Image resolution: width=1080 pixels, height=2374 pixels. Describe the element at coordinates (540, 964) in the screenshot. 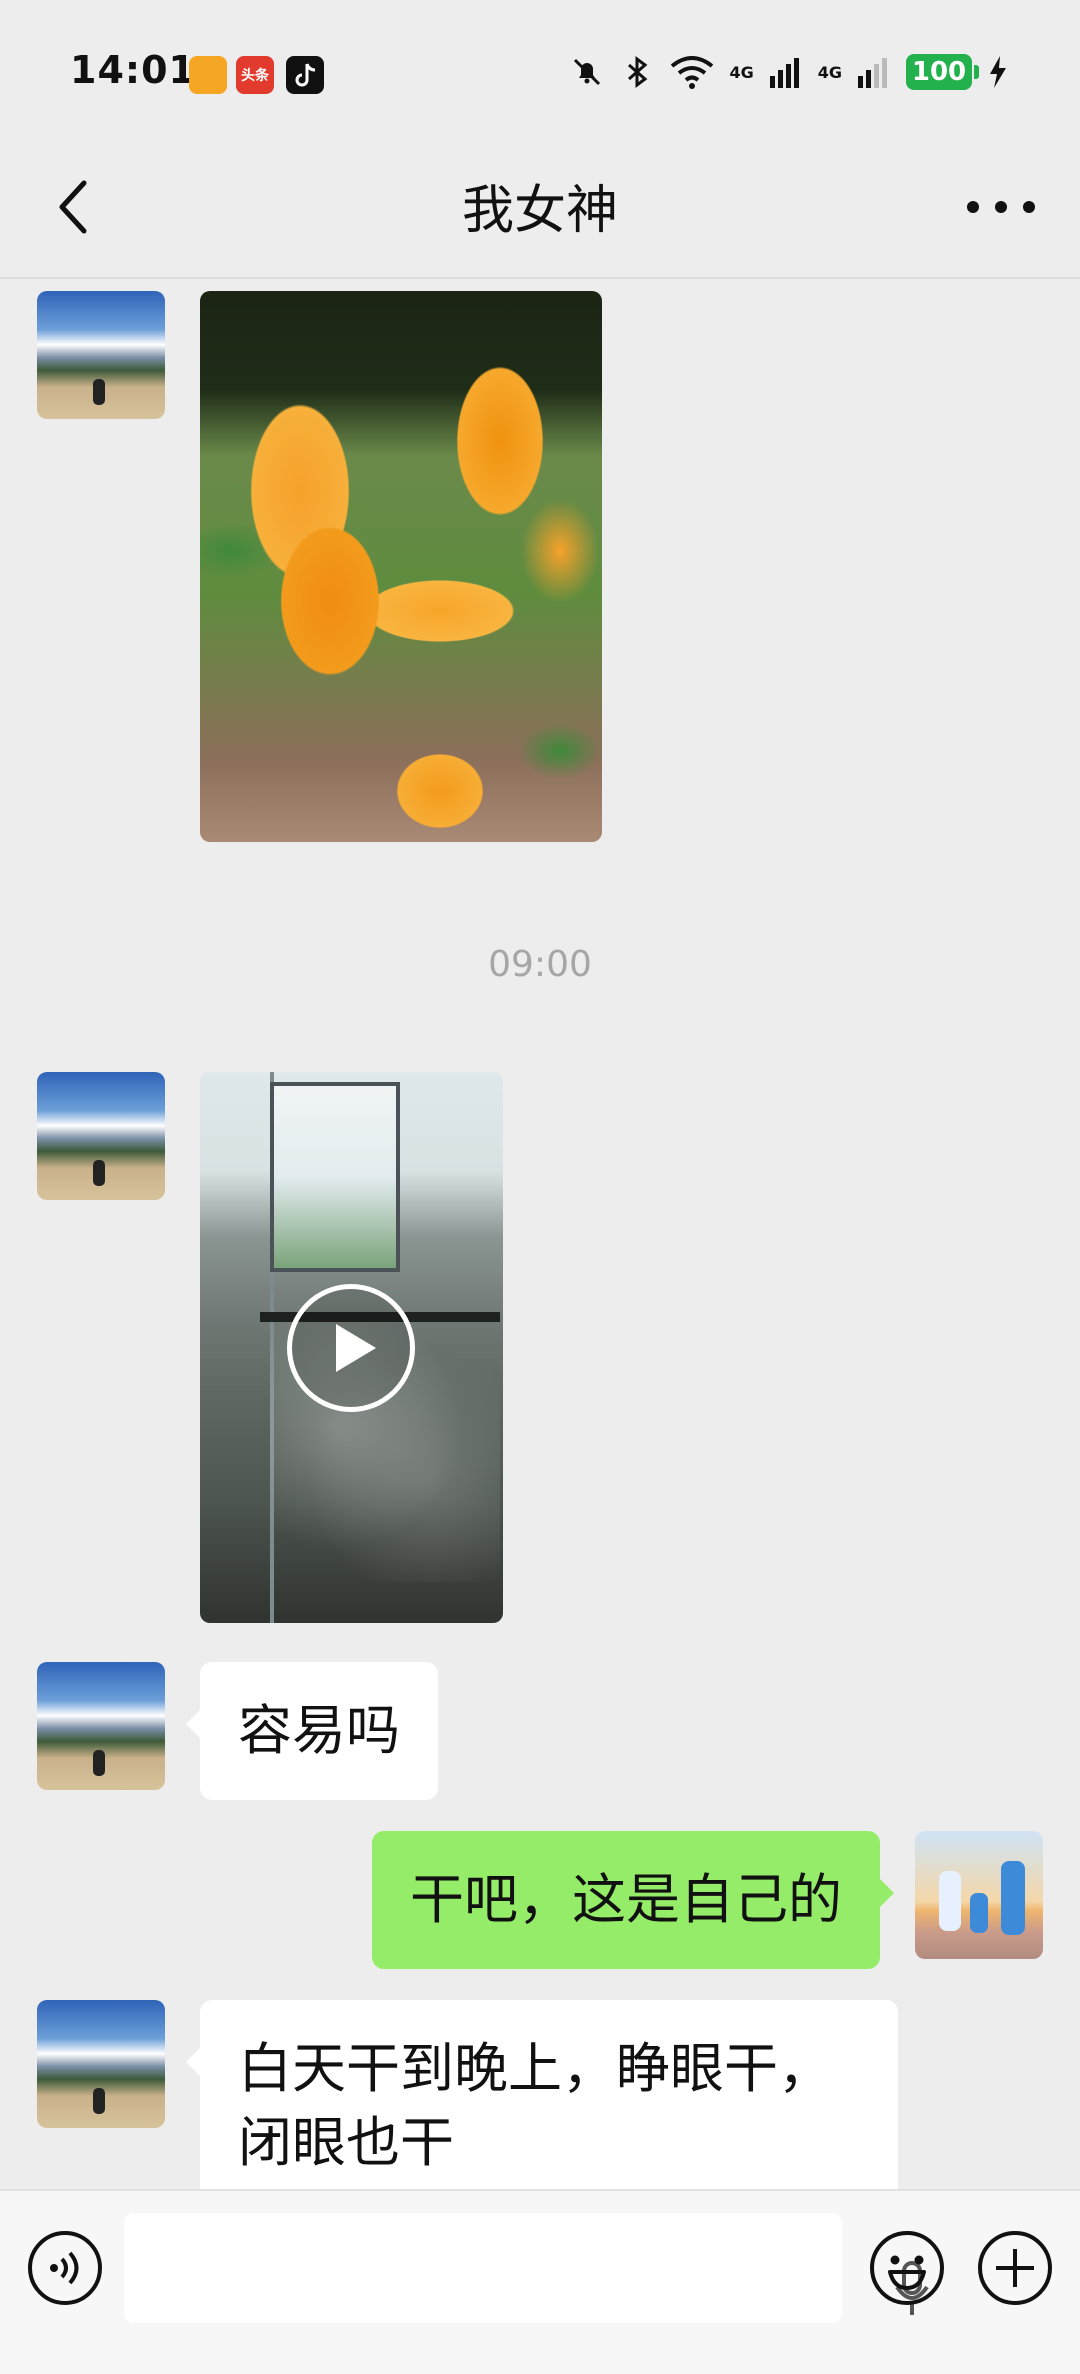

I see `time-divider: 09:00` at that location.